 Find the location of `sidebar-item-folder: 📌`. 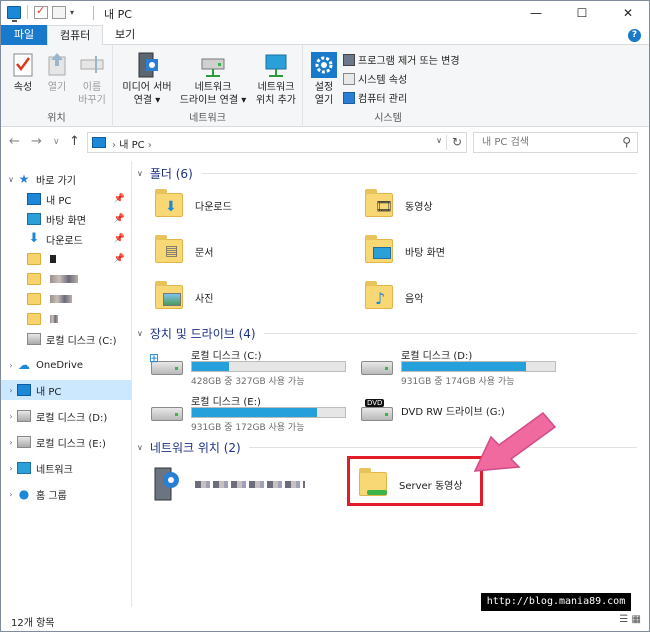

sidebar-item-folder: 📌 is located at coordinates (66, 259).